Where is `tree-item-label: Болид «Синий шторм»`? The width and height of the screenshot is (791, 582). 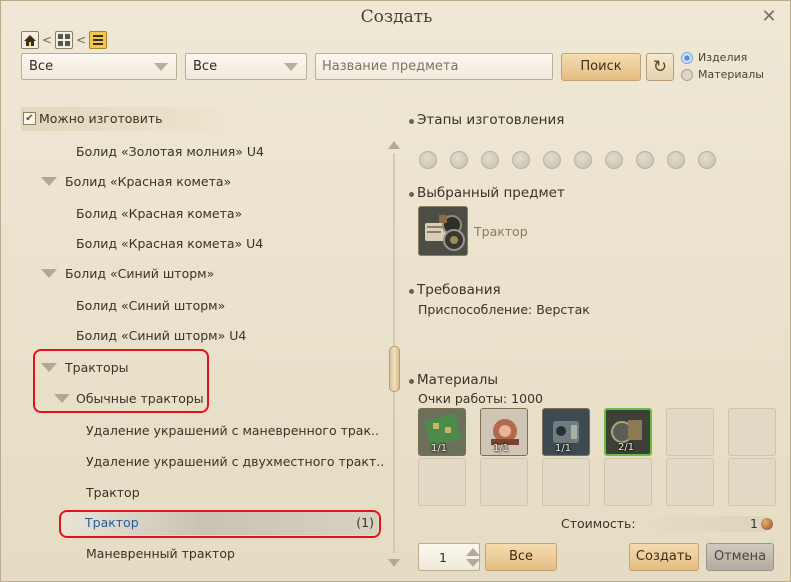
tree-item-label: Болид «Синий шторм» is located at coordinates (151, 305).